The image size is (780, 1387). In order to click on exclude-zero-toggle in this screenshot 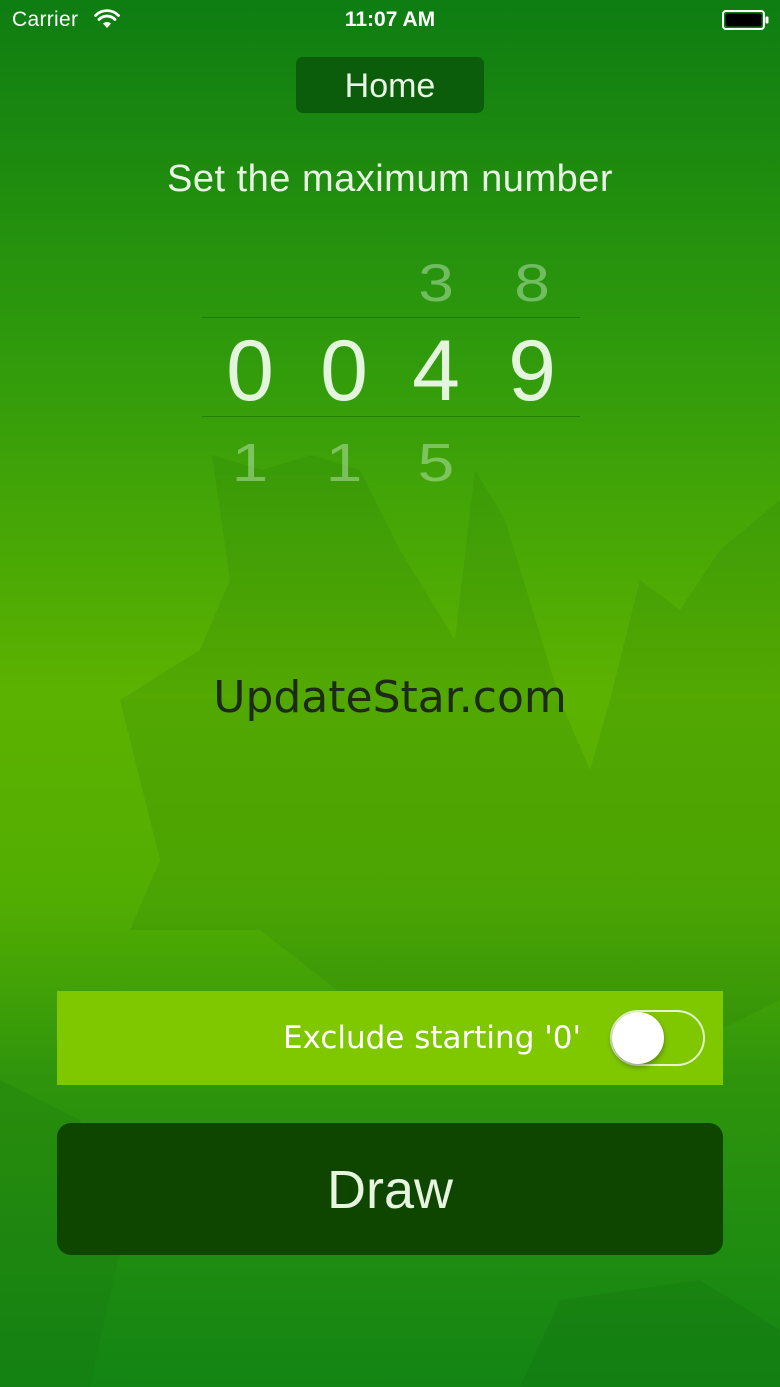, I will do `click(657, 1038)`.